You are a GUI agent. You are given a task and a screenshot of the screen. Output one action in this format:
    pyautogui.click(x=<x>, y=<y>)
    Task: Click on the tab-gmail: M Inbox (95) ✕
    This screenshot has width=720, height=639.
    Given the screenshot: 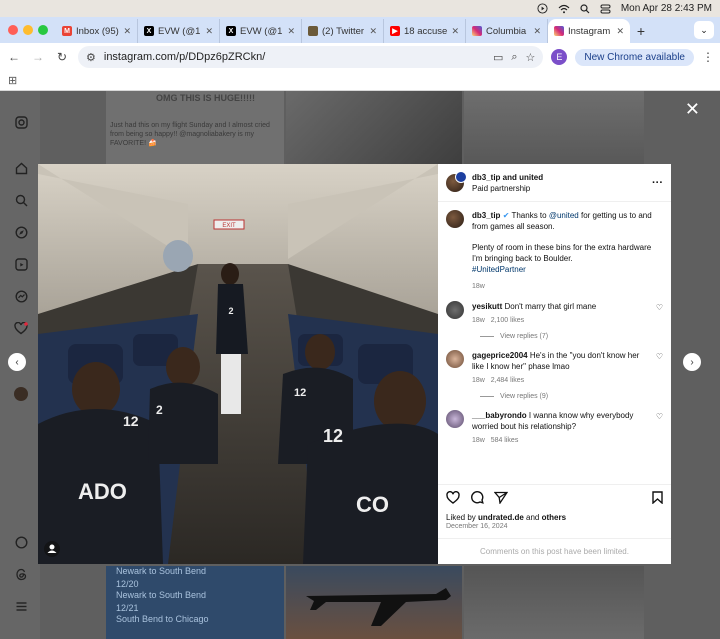 What is the action you would take?
    pyautogui.click(x=97, y=31)
    